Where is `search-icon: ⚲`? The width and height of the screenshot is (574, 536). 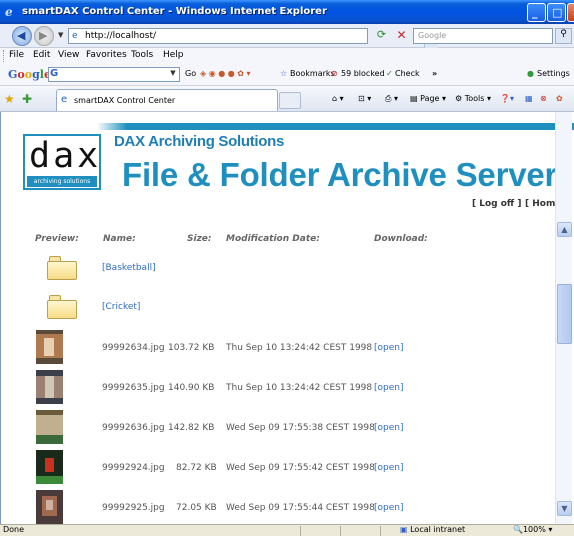 search-icon: ⚲ is located at coordinates (563, 36).